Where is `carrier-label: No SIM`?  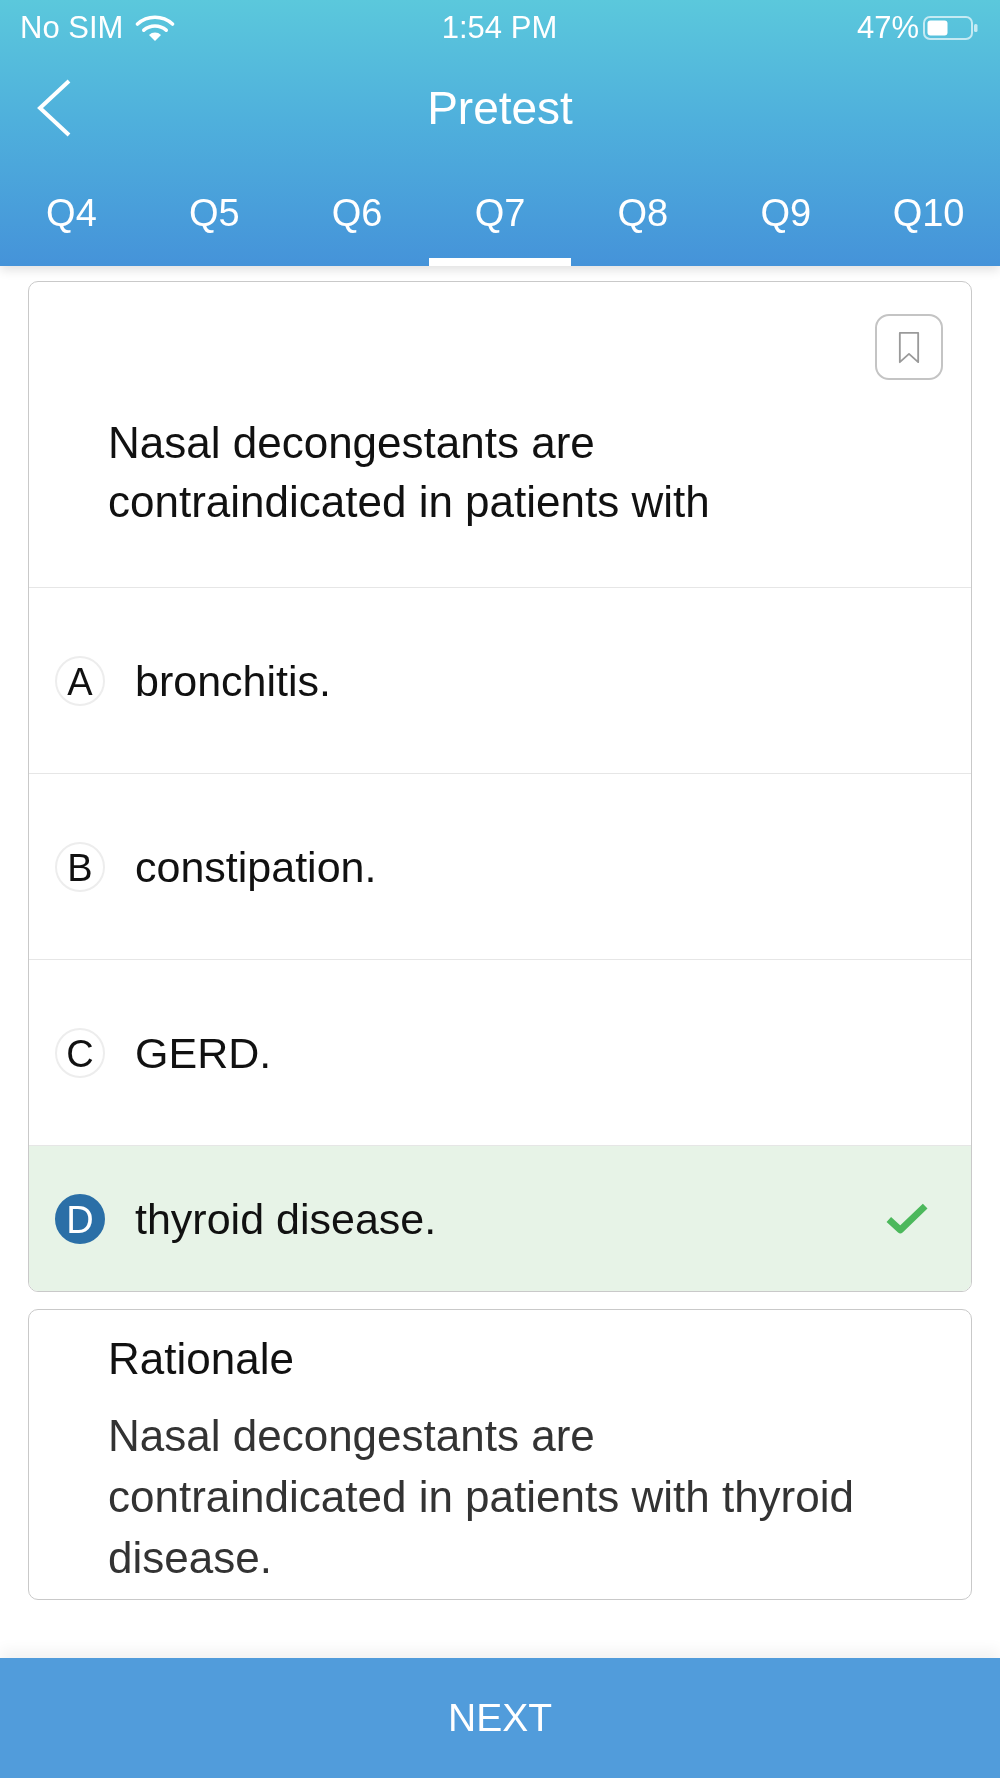
carrier-label: No SIM is located at coordinates (72, 27).